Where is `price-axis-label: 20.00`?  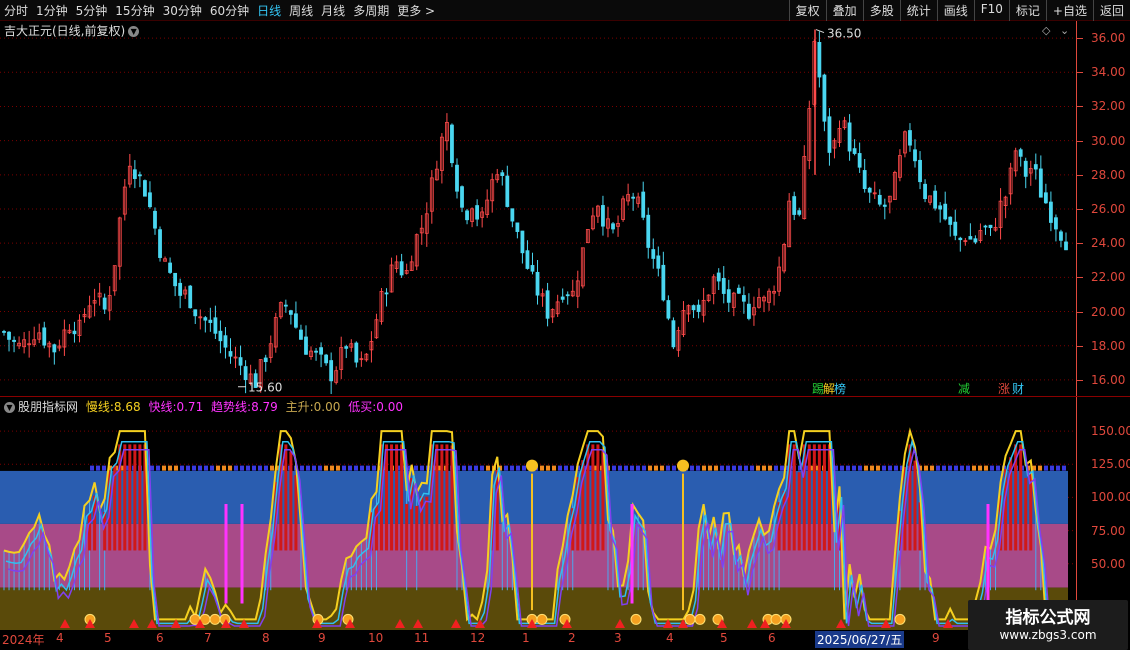 price-axis-label: 20.00 is located at coordinates (1108, 311).